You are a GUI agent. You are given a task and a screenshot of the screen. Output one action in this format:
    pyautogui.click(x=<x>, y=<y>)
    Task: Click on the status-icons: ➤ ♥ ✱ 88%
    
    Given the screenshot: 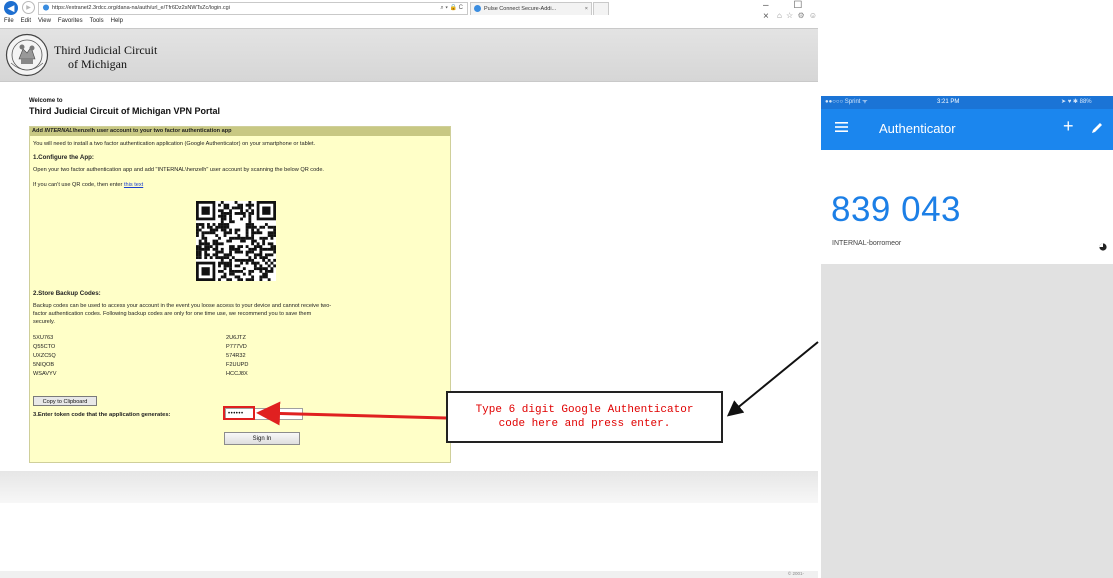 What is the action you would take?
    pyautogui.click(x=1076, y=102)
    